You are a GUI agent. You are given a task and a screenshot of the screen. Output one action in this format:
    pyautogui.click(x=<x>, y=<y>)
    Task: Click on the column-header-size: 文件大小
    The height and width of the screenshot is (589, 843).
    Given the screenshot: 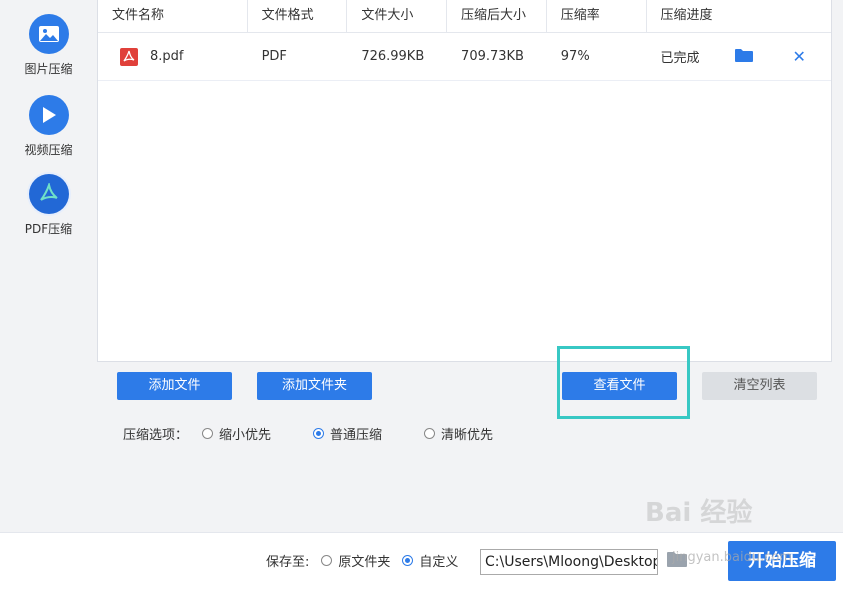 What is the action you would take?
    pyautogui.click(x=397, y=16)
    